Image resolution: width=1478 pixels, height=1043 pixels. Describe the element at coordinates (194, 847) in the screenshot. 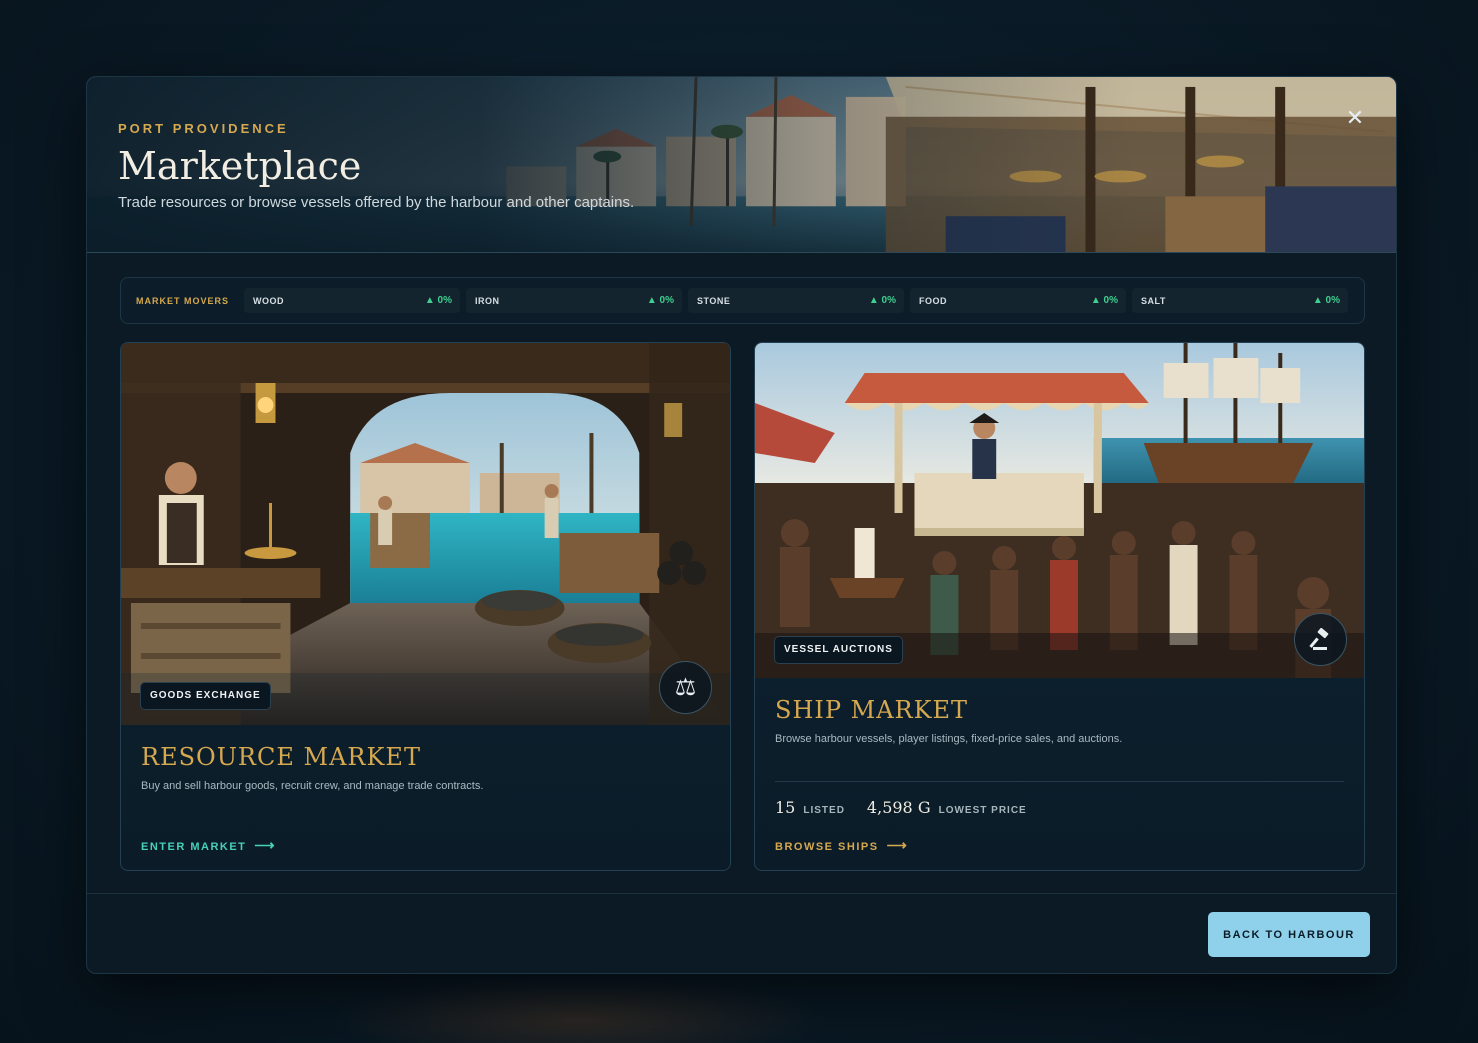

I see `enter-market-label: ENTER MARKET` at that location.